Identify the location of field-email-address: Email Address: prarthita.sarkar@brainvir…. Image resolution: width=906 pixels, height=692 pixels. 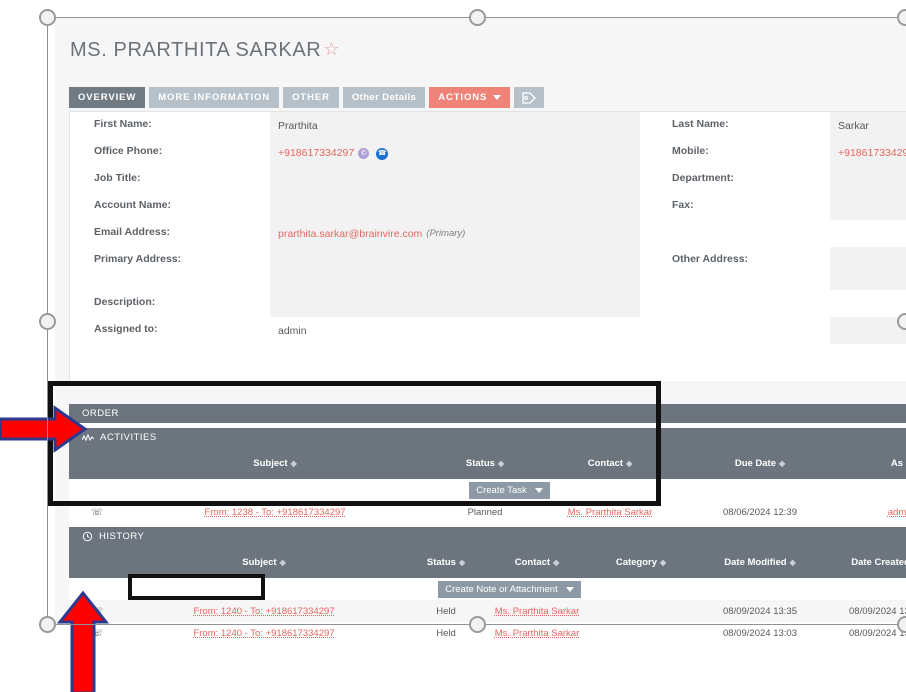
(355, 233).